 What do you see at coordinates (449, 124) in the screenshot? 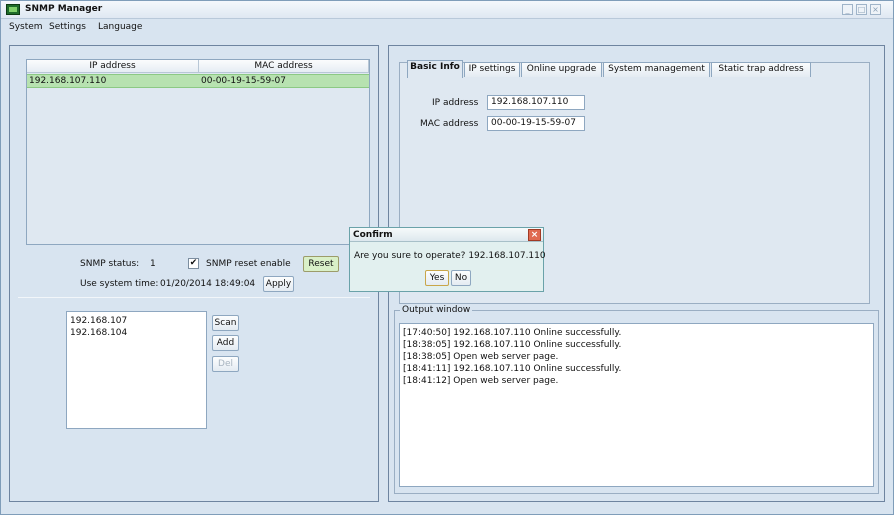
I see `mac-address-label: MAC address` at bounding box center [449, 124].